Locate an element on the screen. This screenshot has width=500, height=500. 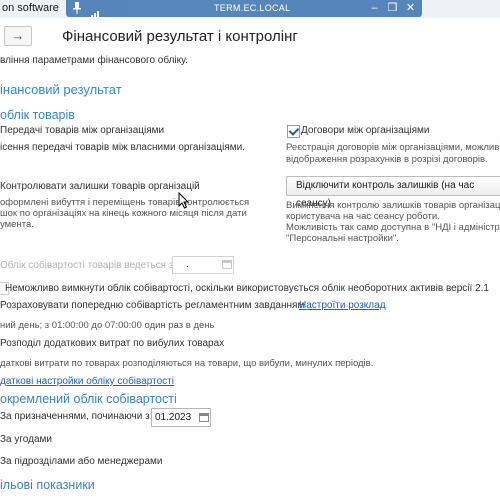
page-title: Фінансовий результат і контролінг is located at coordinates (180, 36).